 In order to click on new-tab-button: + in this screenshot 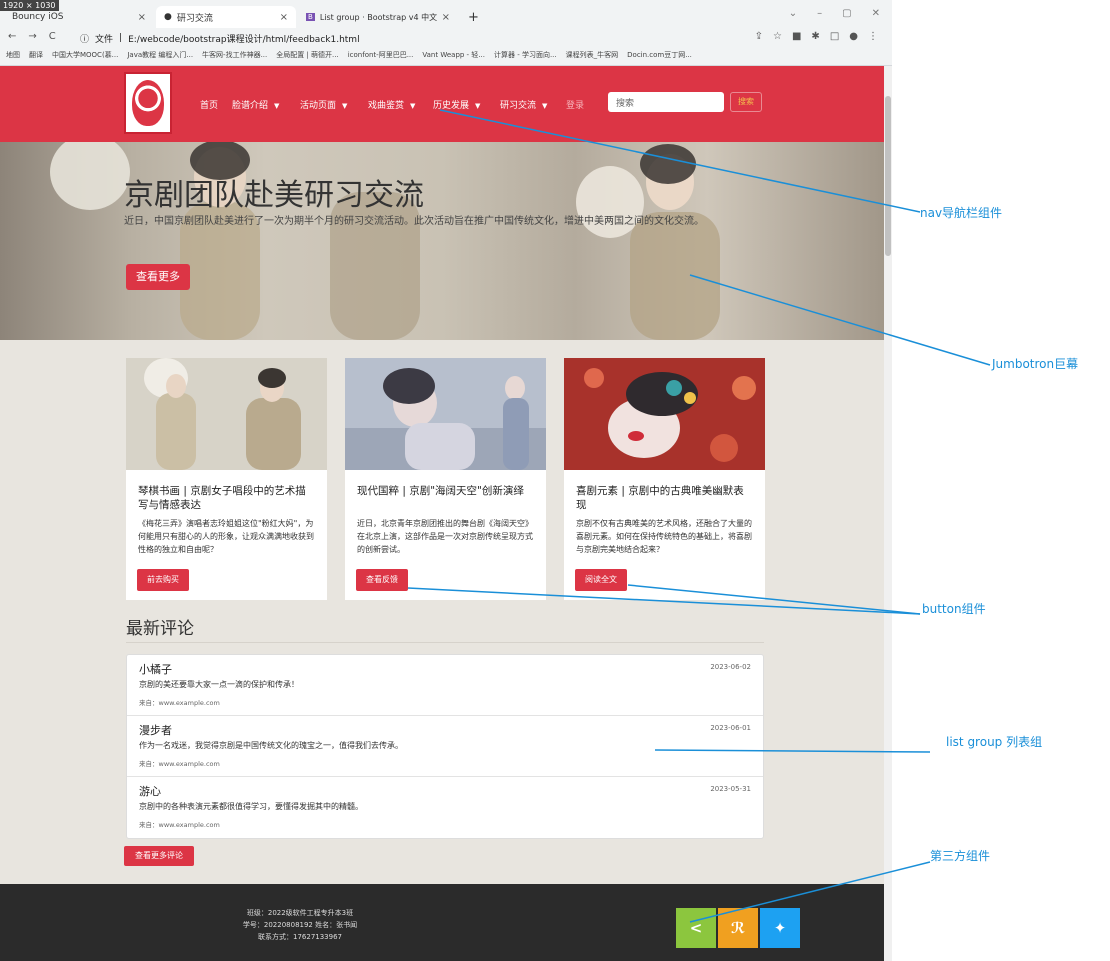, I will do `click(470, 17)`.